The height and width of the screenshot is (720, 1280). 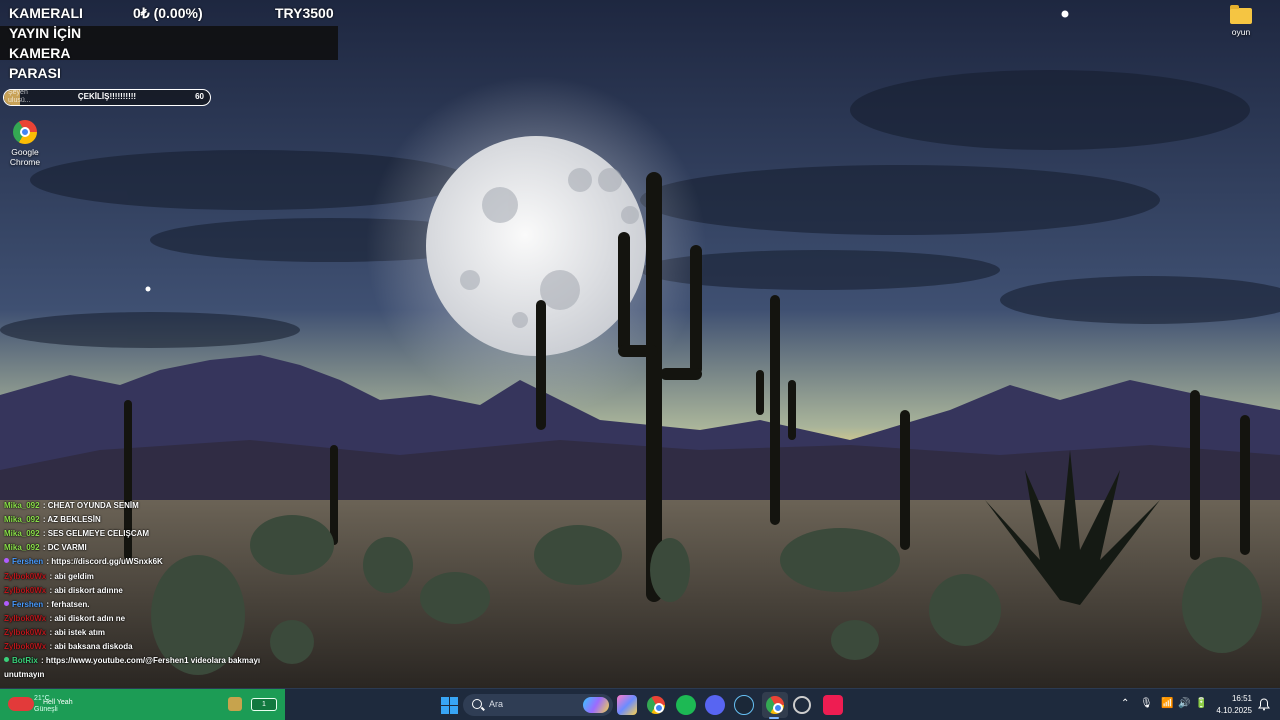 I want to click on search-placeholder: Ara, so click(x=496, y=704).